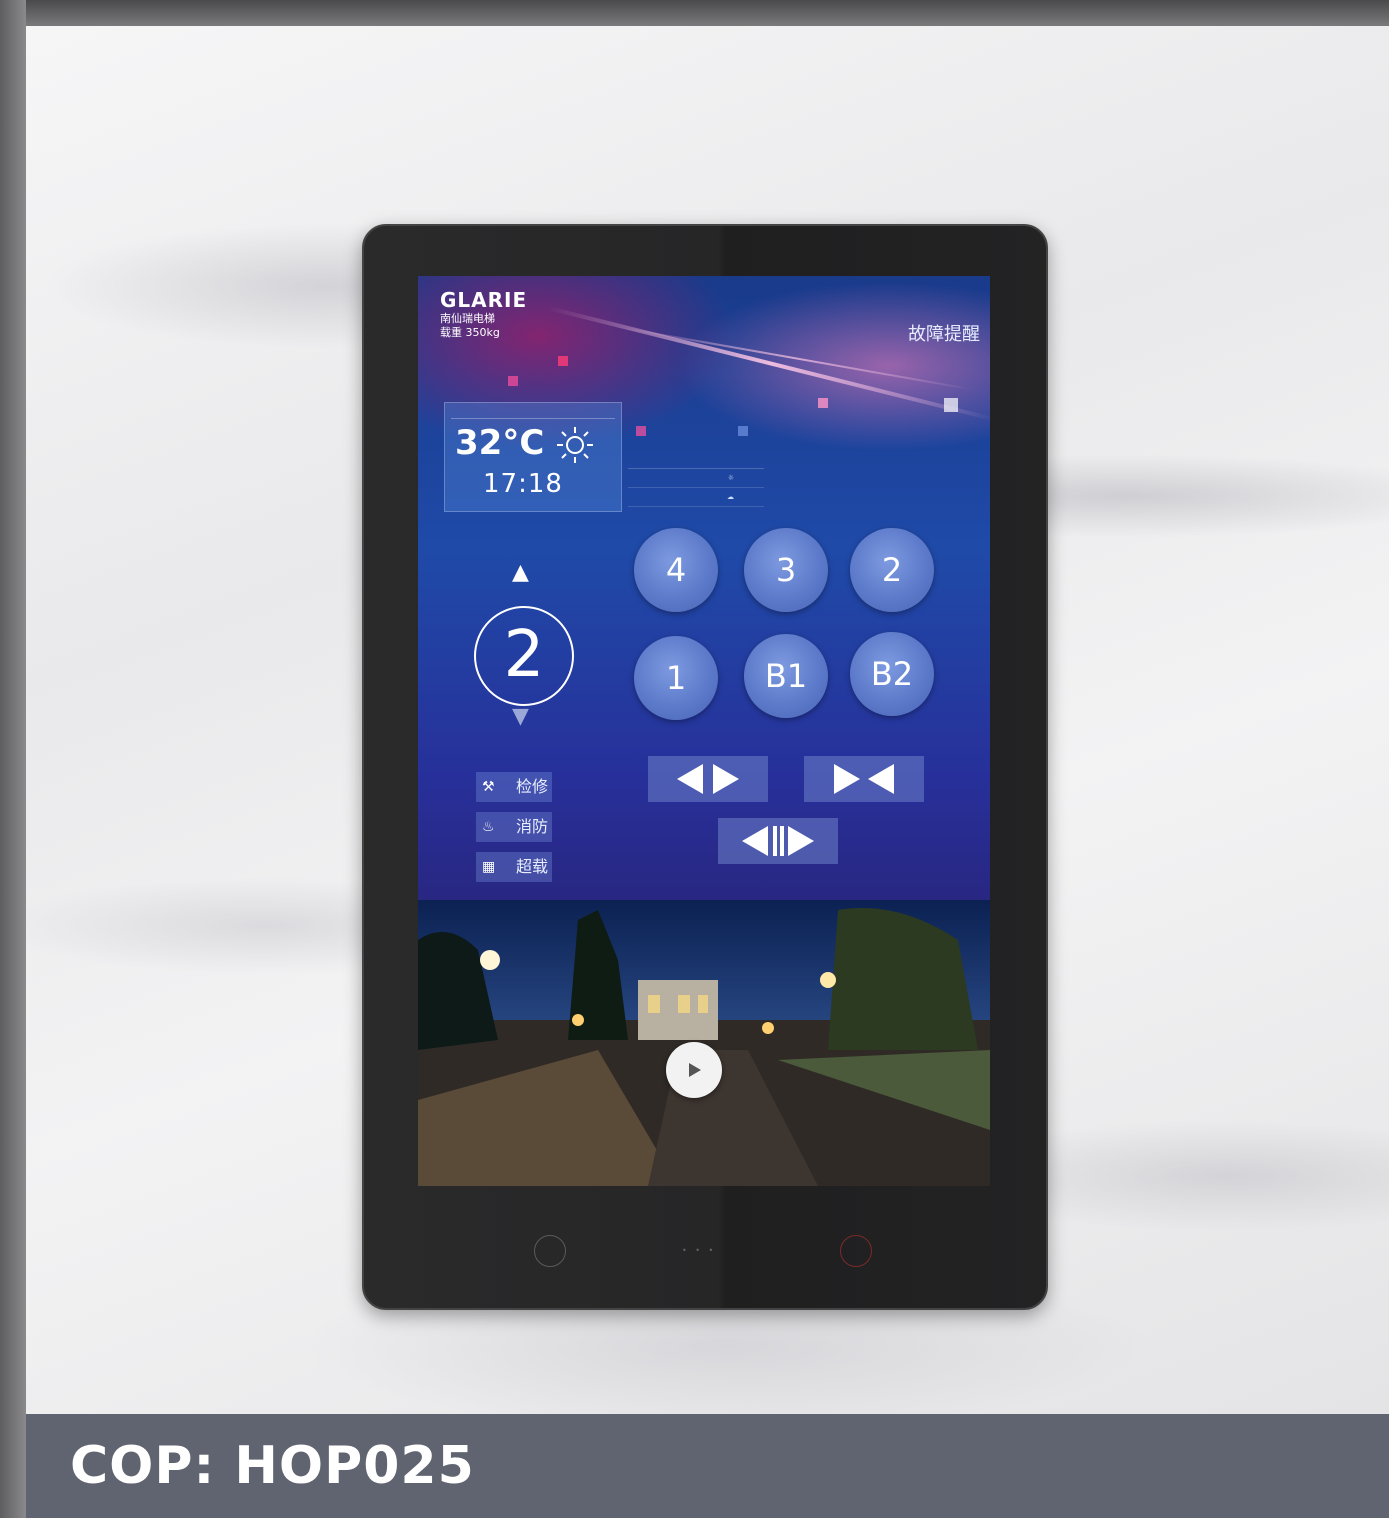 The width and height of the screenshot is (1389, 1518). I want to click on floor-button-3: 3, so click(786, 570).